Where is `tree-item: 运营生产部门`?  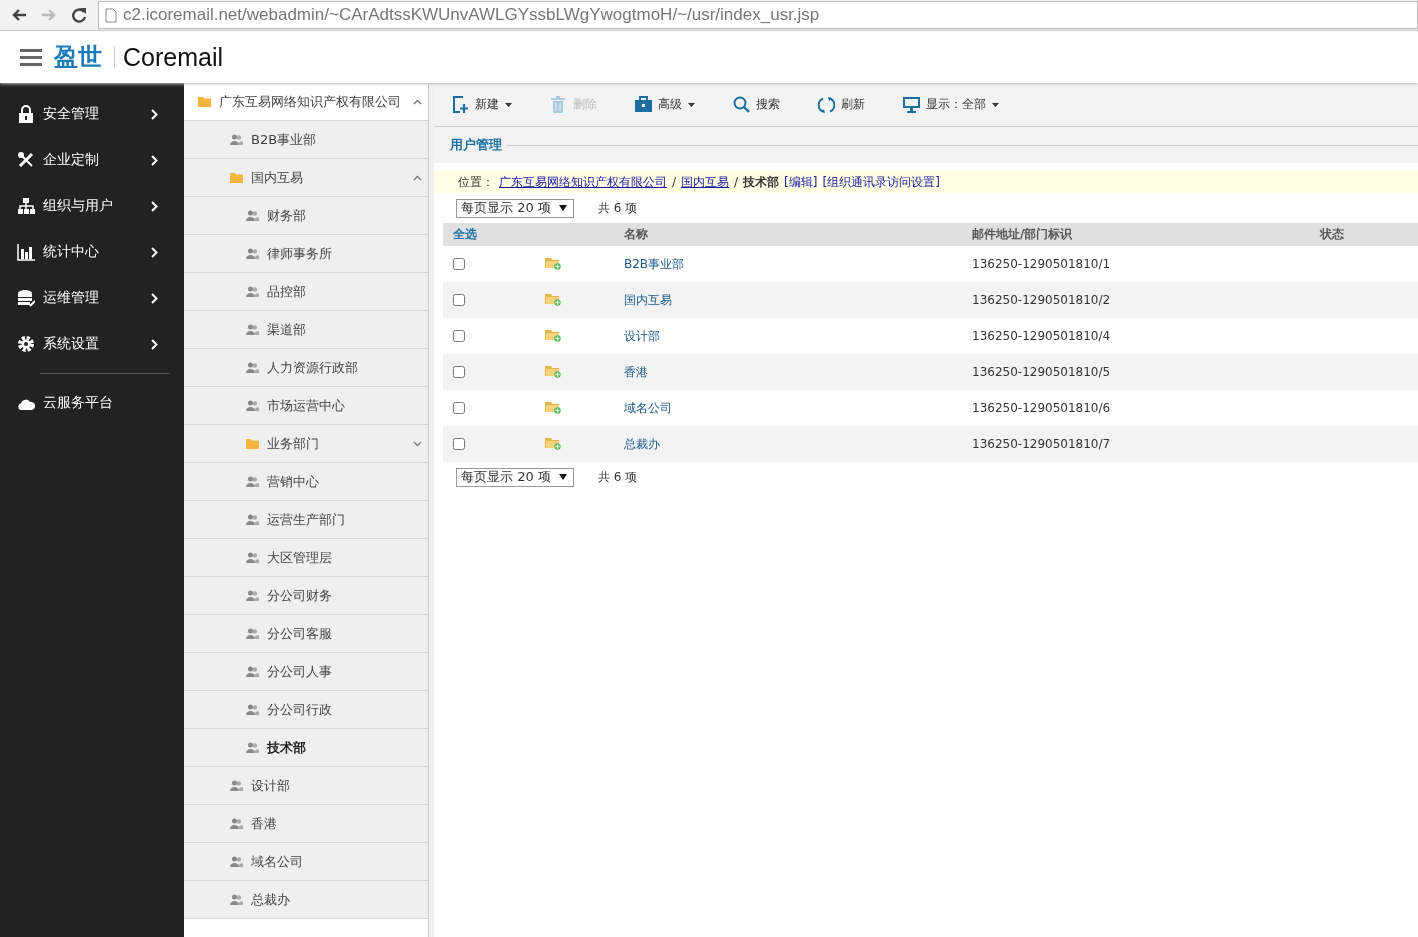 tree-item: 运营生产部门 is located at coordinates (306, 520).